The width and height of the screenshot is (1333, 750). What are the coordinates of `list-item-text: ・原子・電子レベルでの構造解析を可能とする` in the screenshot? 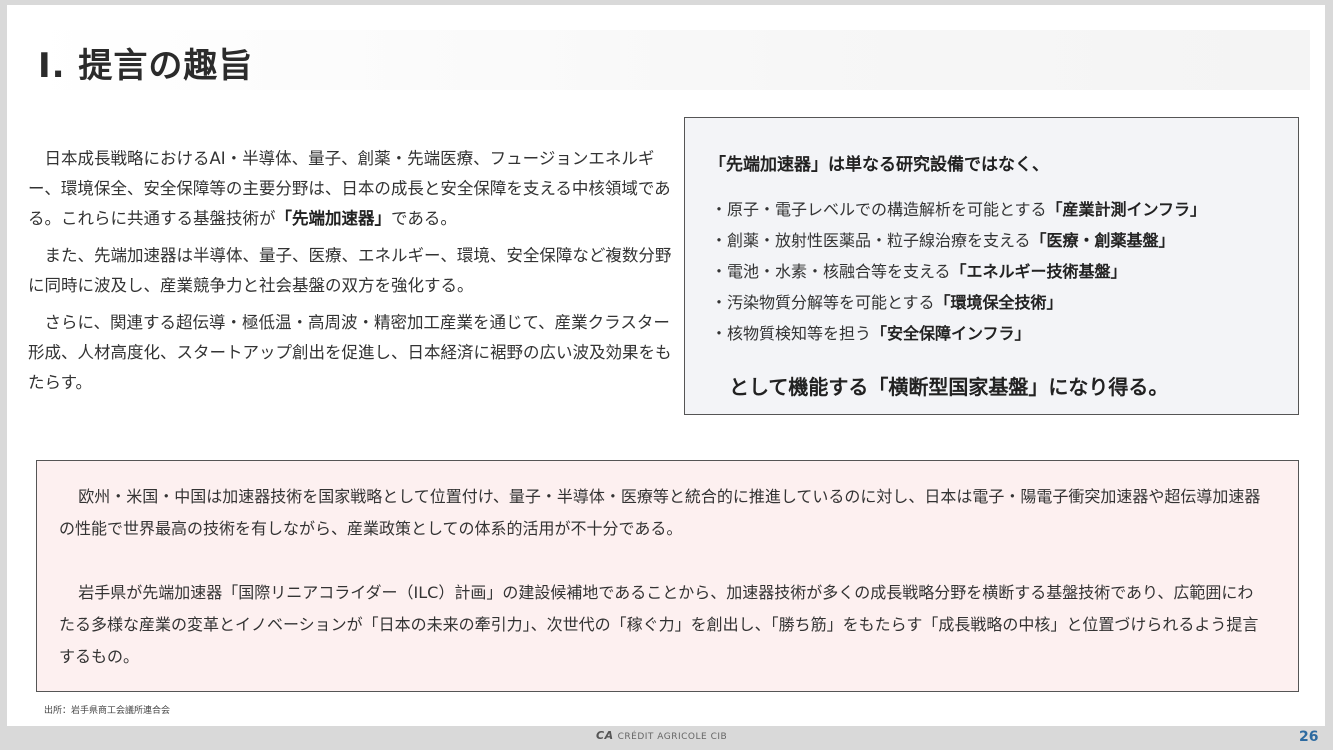 It's located at (879, 209).